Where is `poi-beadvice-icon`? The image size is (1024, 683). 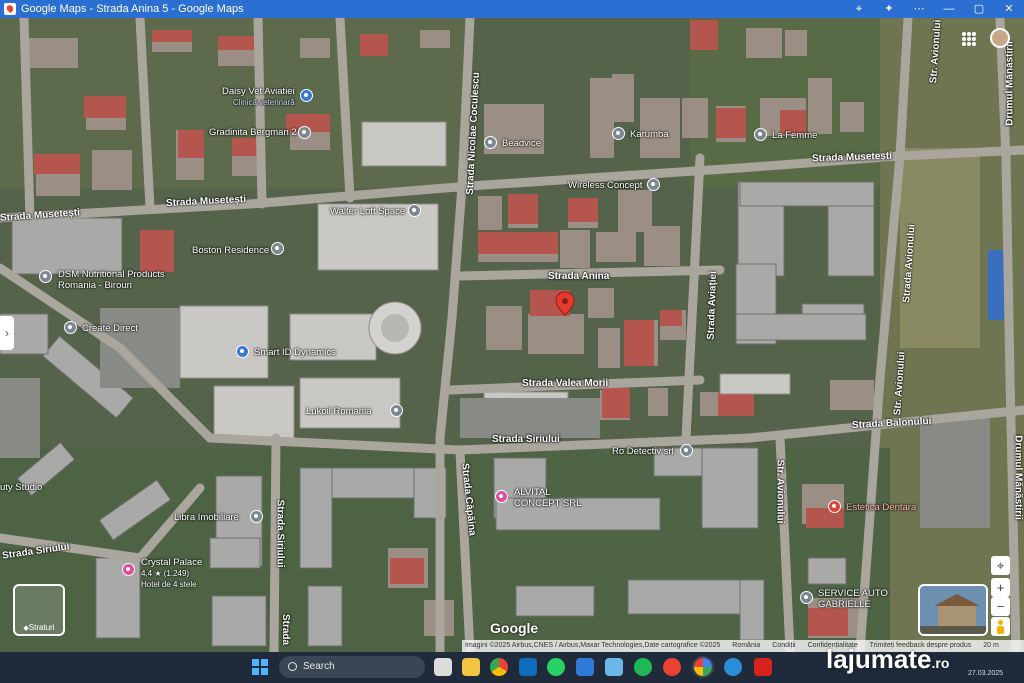 poi-beadvice-icon is located at coordinates (490, 142).